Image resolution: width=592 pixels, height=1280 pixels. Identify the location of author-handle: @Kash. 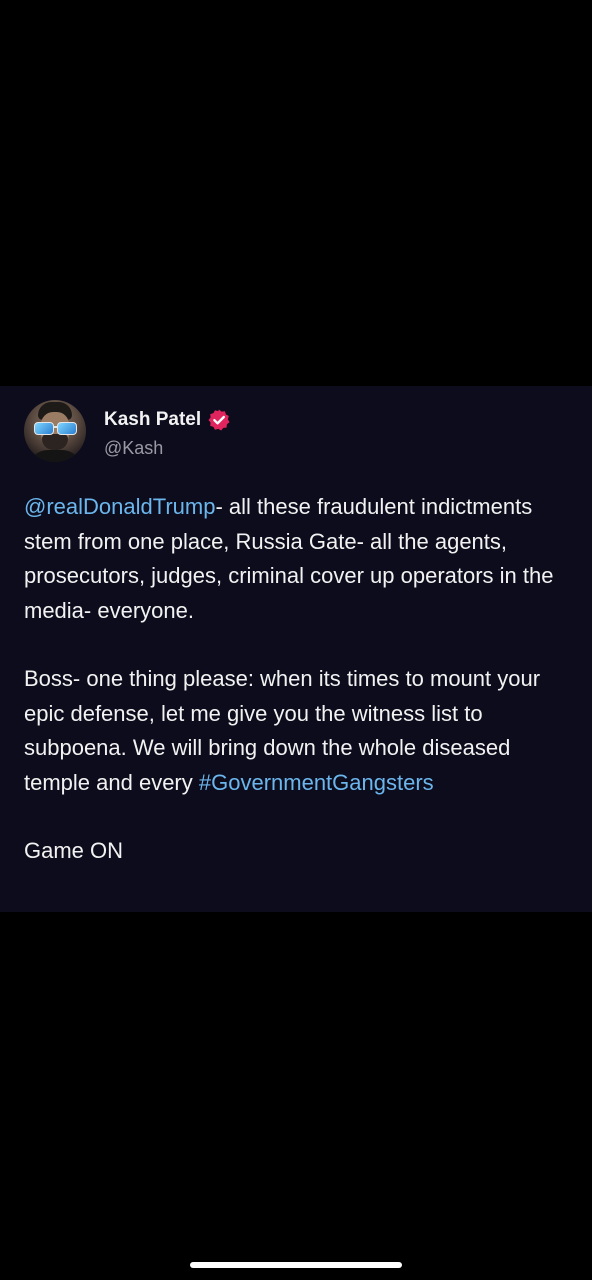
(133, 448).